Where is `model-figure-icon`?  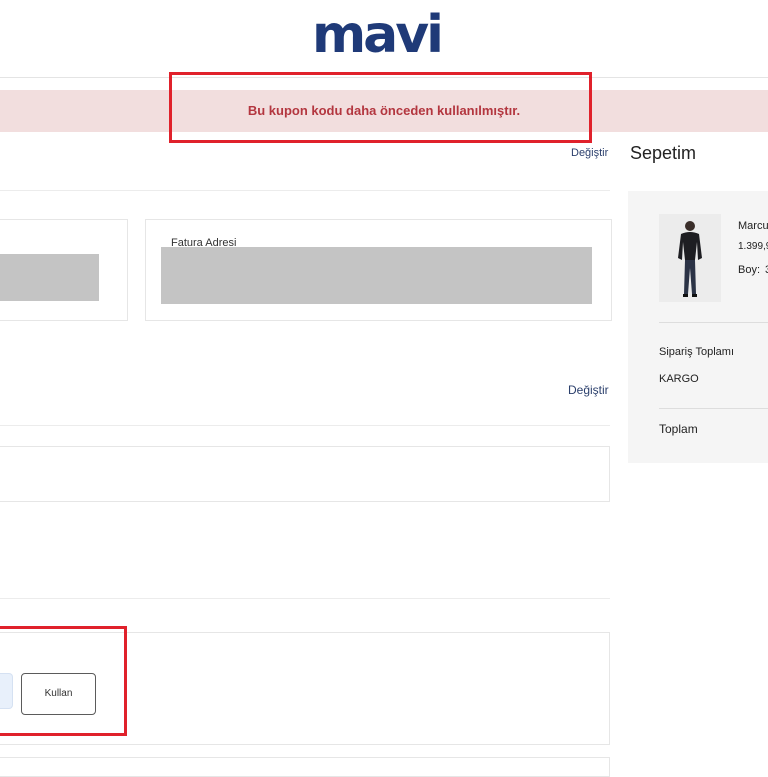 model-figure-icon is located at coordinates (690, 258).